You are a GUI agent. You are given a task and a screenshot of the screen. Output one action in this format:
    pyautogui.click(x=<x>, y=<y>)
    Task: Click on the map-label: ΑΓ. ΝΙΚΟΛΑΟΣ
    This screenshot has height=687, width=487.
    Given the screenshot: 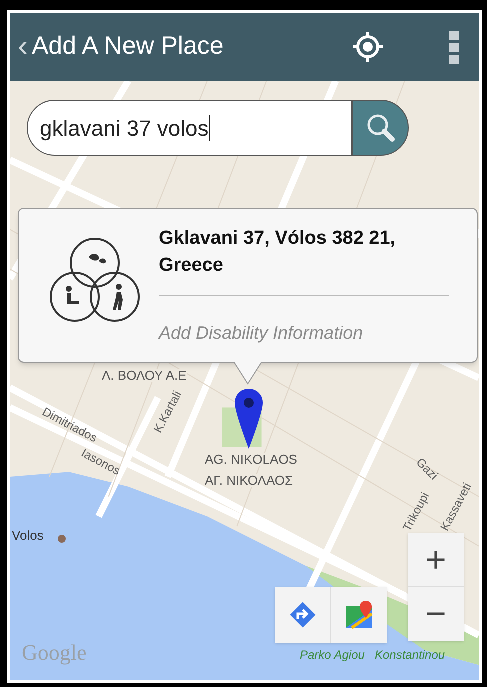 What is the action you would take?
    pyautogui.click(x=249, y=480)
    